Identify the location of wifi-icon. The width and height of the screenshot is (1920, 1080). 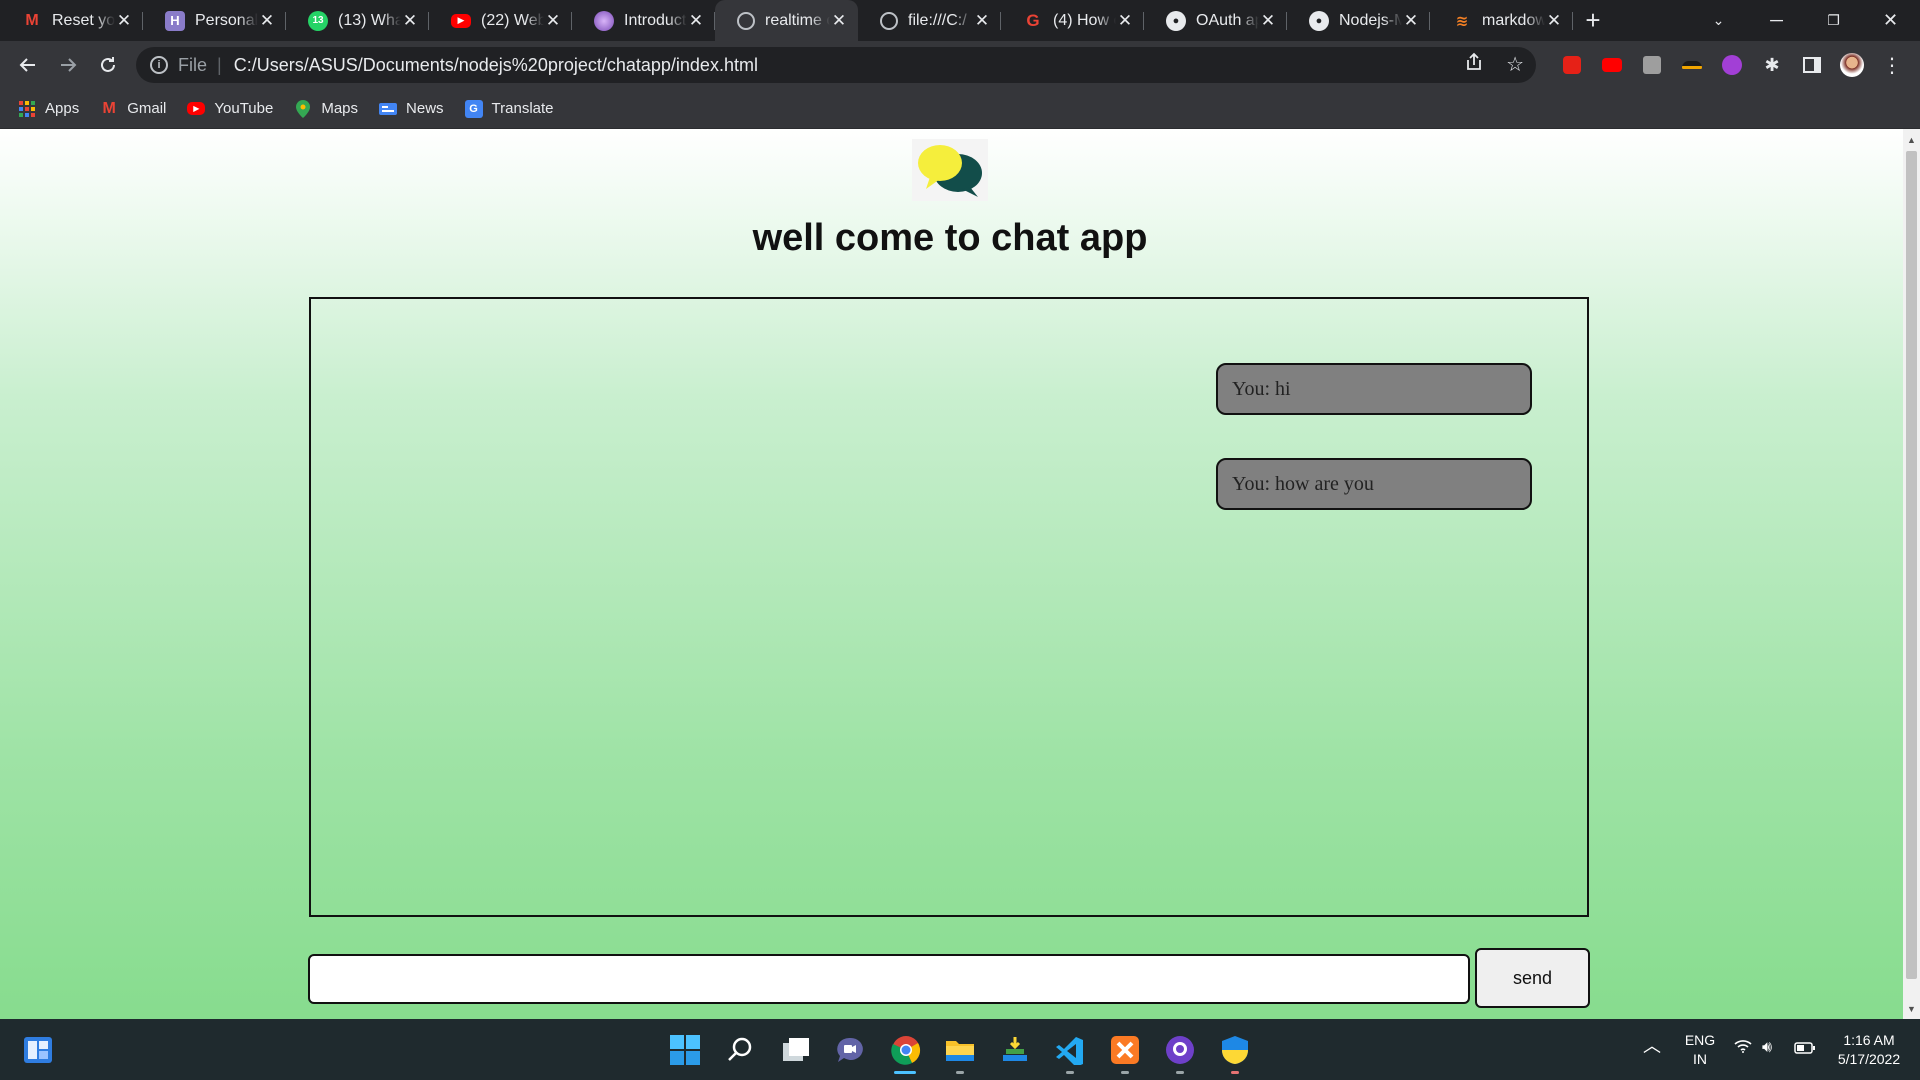
(1743, 1048).